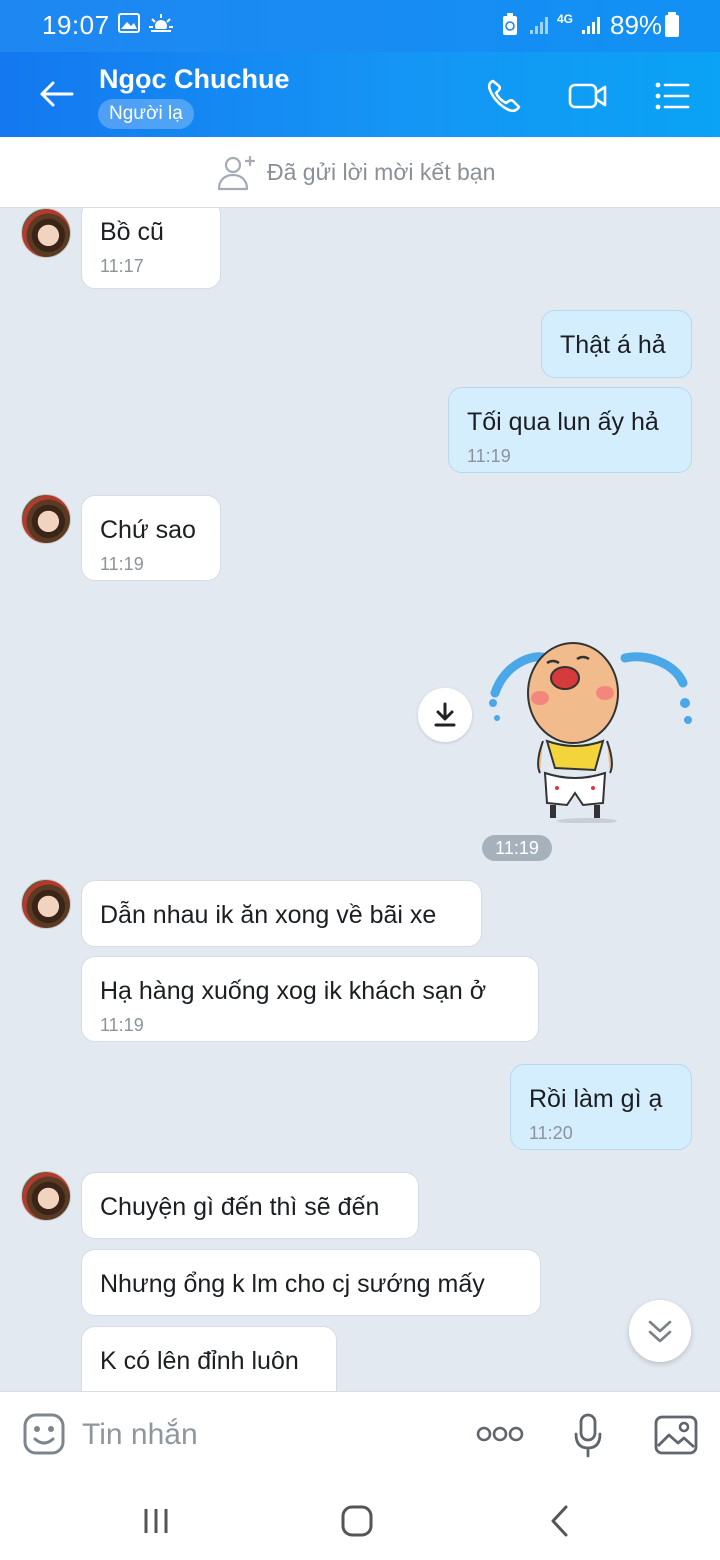  What do you see at coordinates (56, 94) in the screenshot?
I see `back-arrow-icon` at bounding box center [56, 94].